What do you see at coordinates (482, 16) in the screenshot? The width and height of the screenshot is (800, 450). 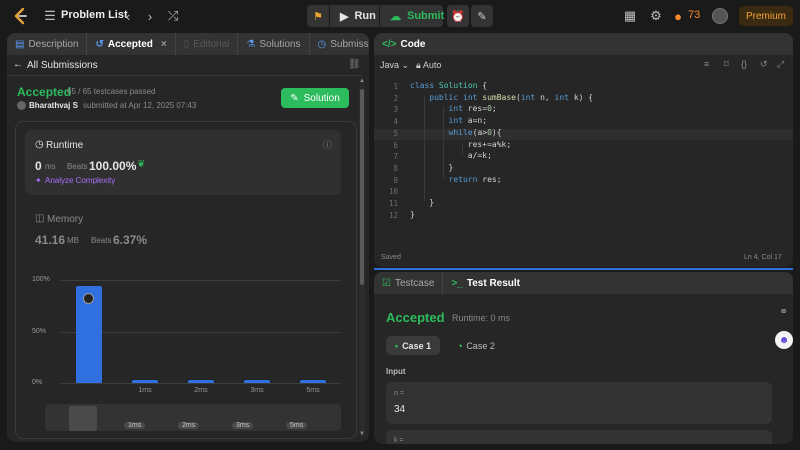 I see `notes-icon: ✎` at bounding box center [482, 16].